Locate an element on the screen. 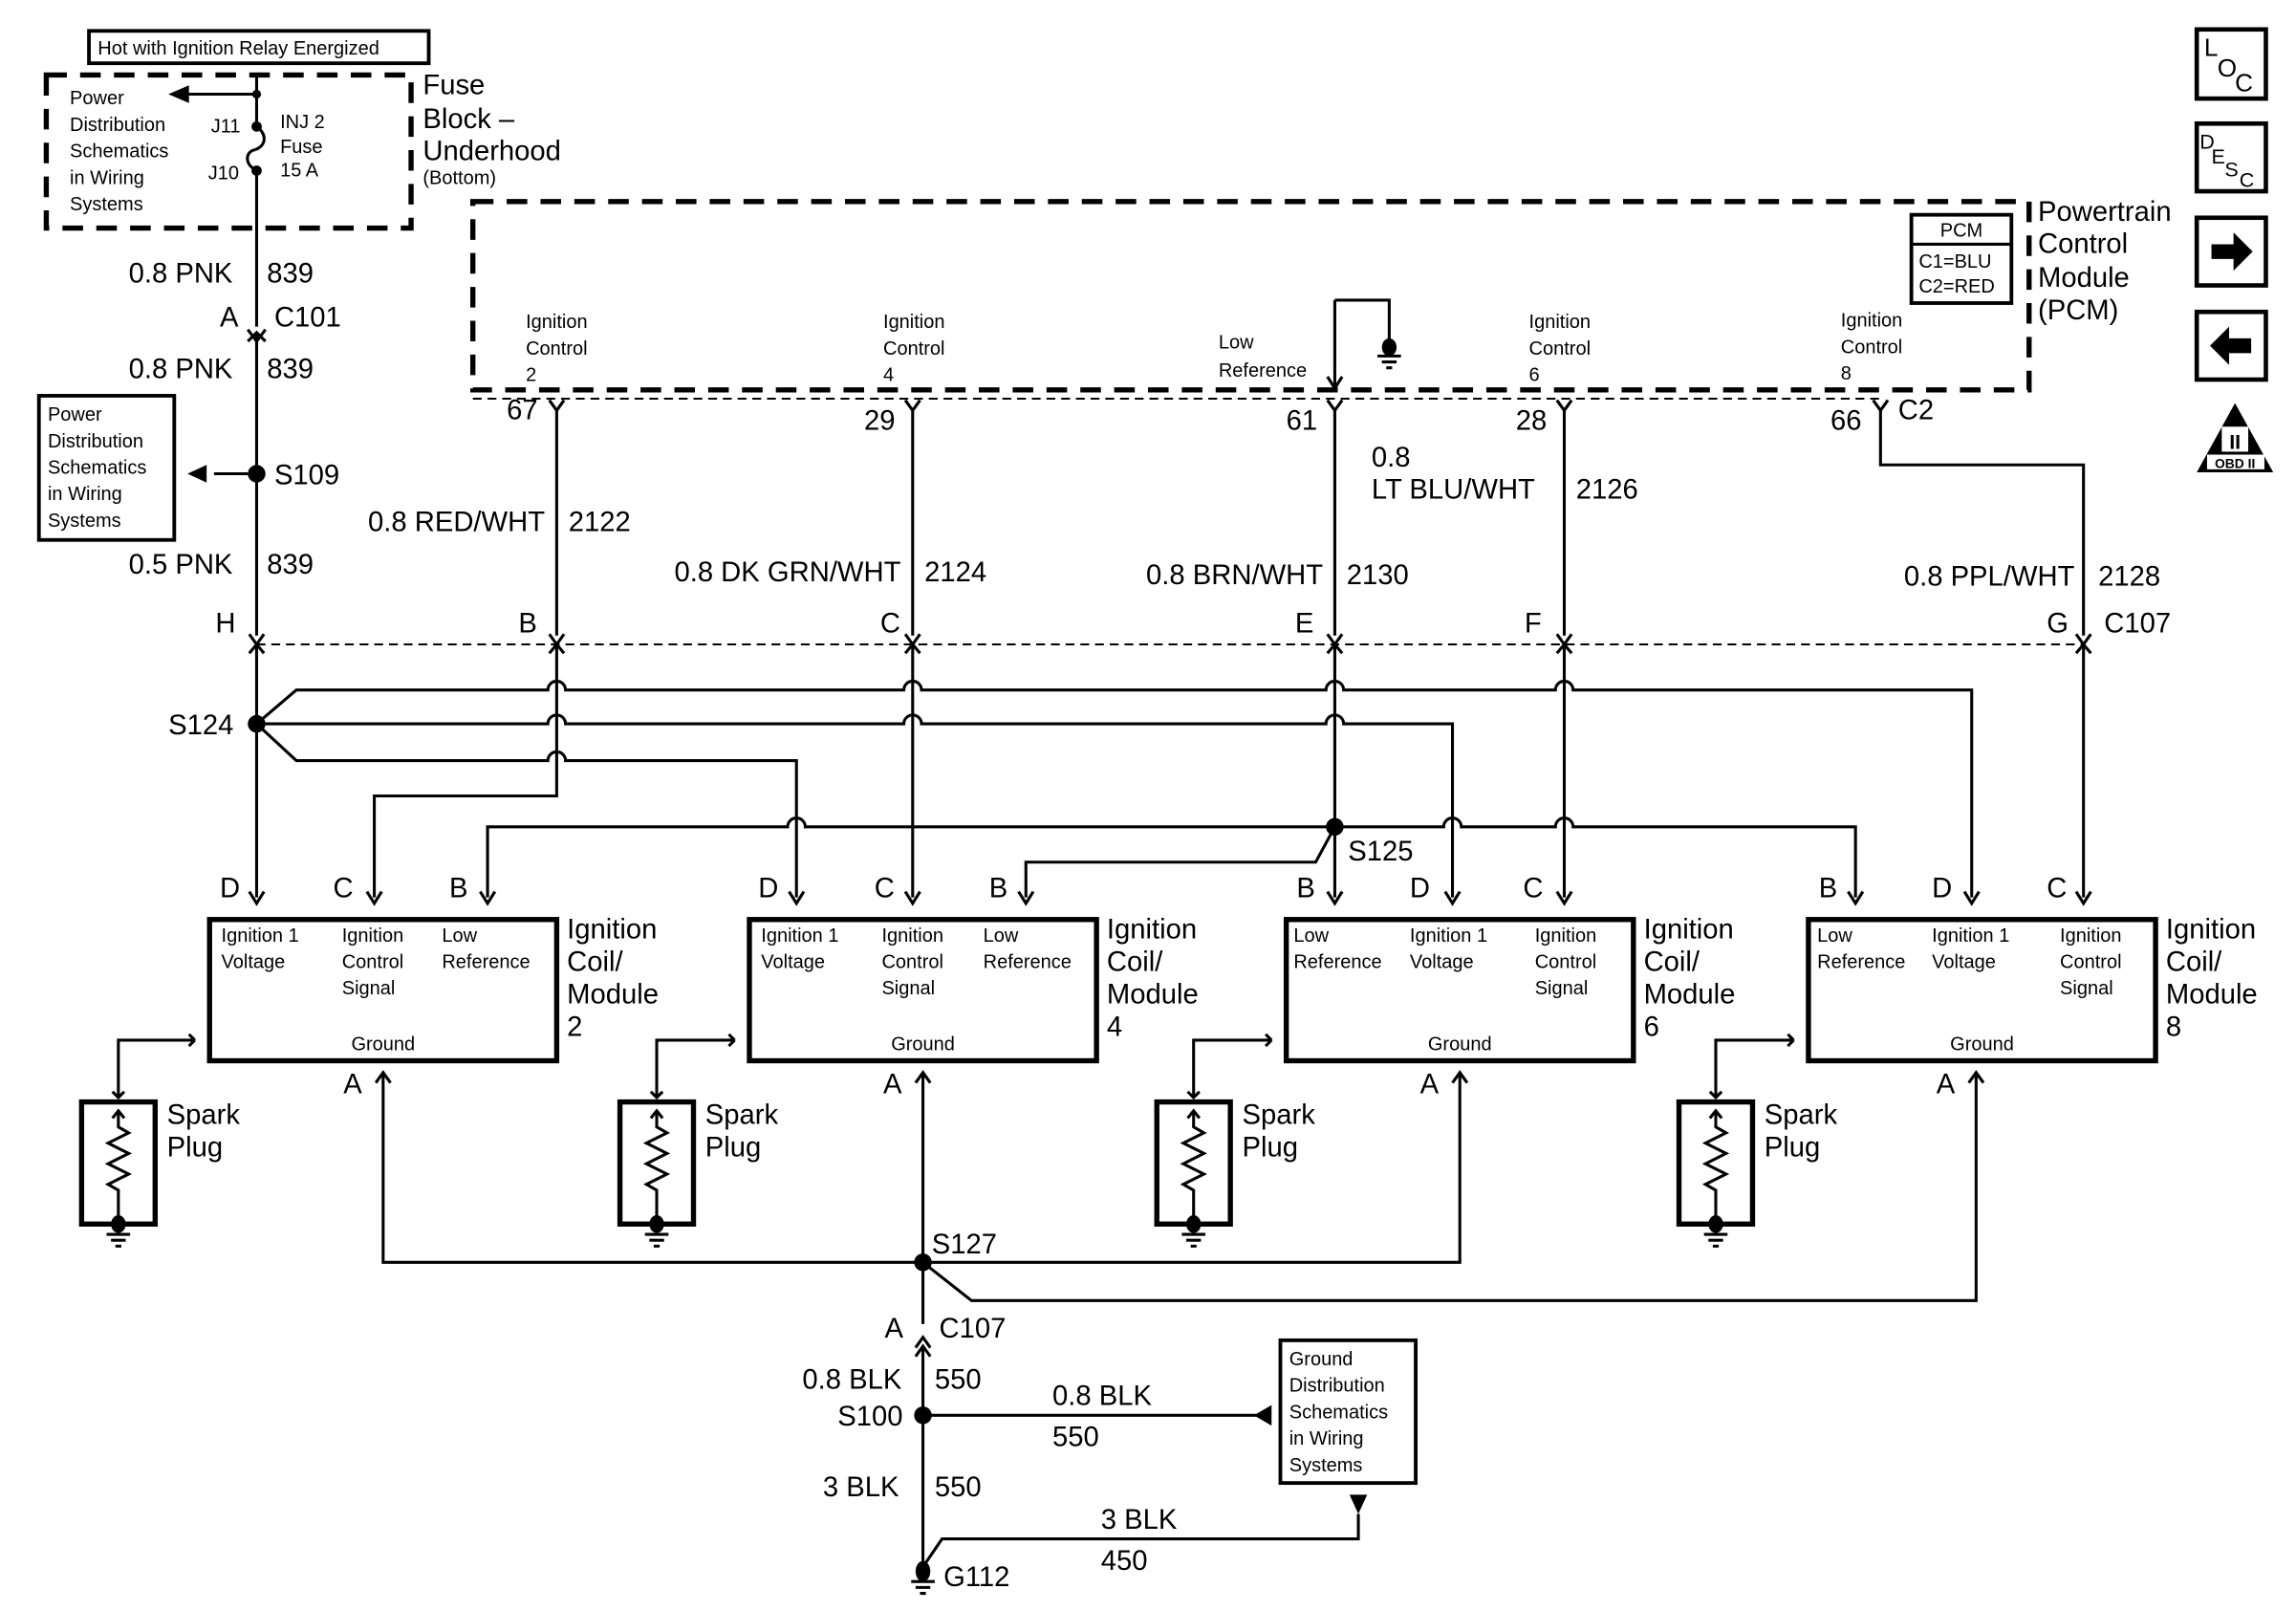 The image size is (2296, 1611). next-button is located at coordinates (2231, 251).